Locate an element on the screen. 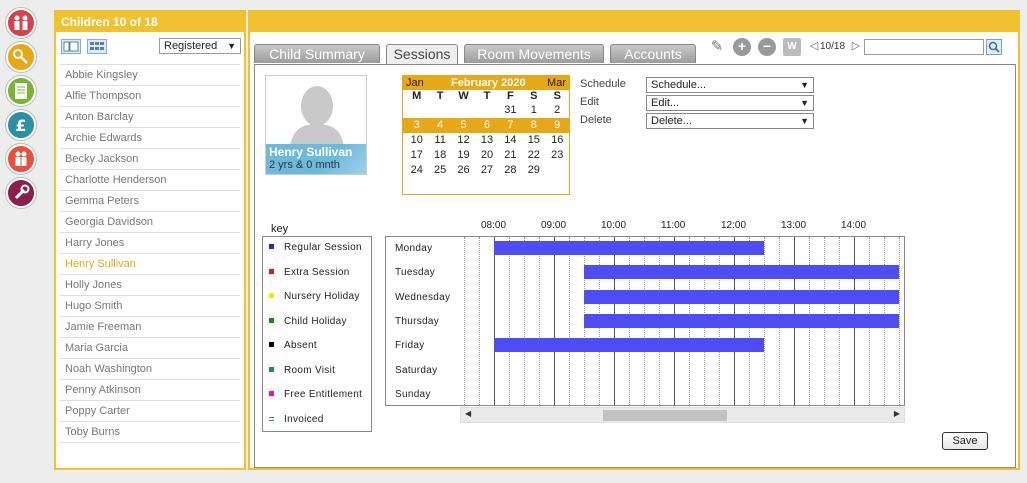 Image resolution: width=1027 pixels, height=483 pixels. status-filter-select: Registered ▼ is located at coordinates (200, 46).